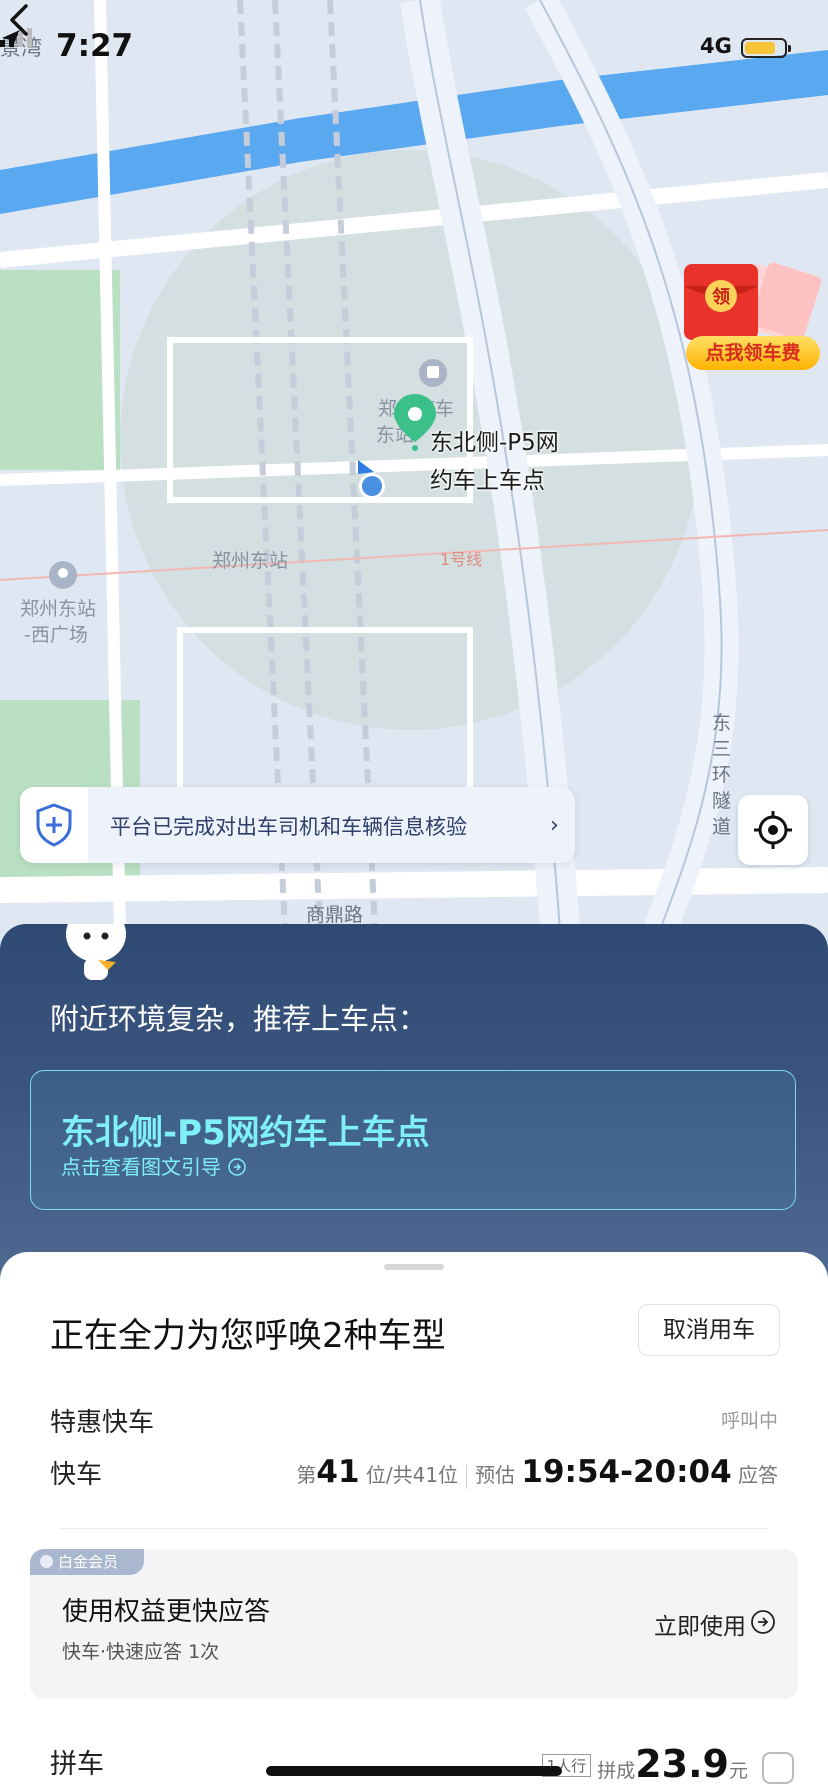  Describe the element at coordinates (56, 635) in the screenshot. I see `map-label-west-square-2: -西广场` at that location.